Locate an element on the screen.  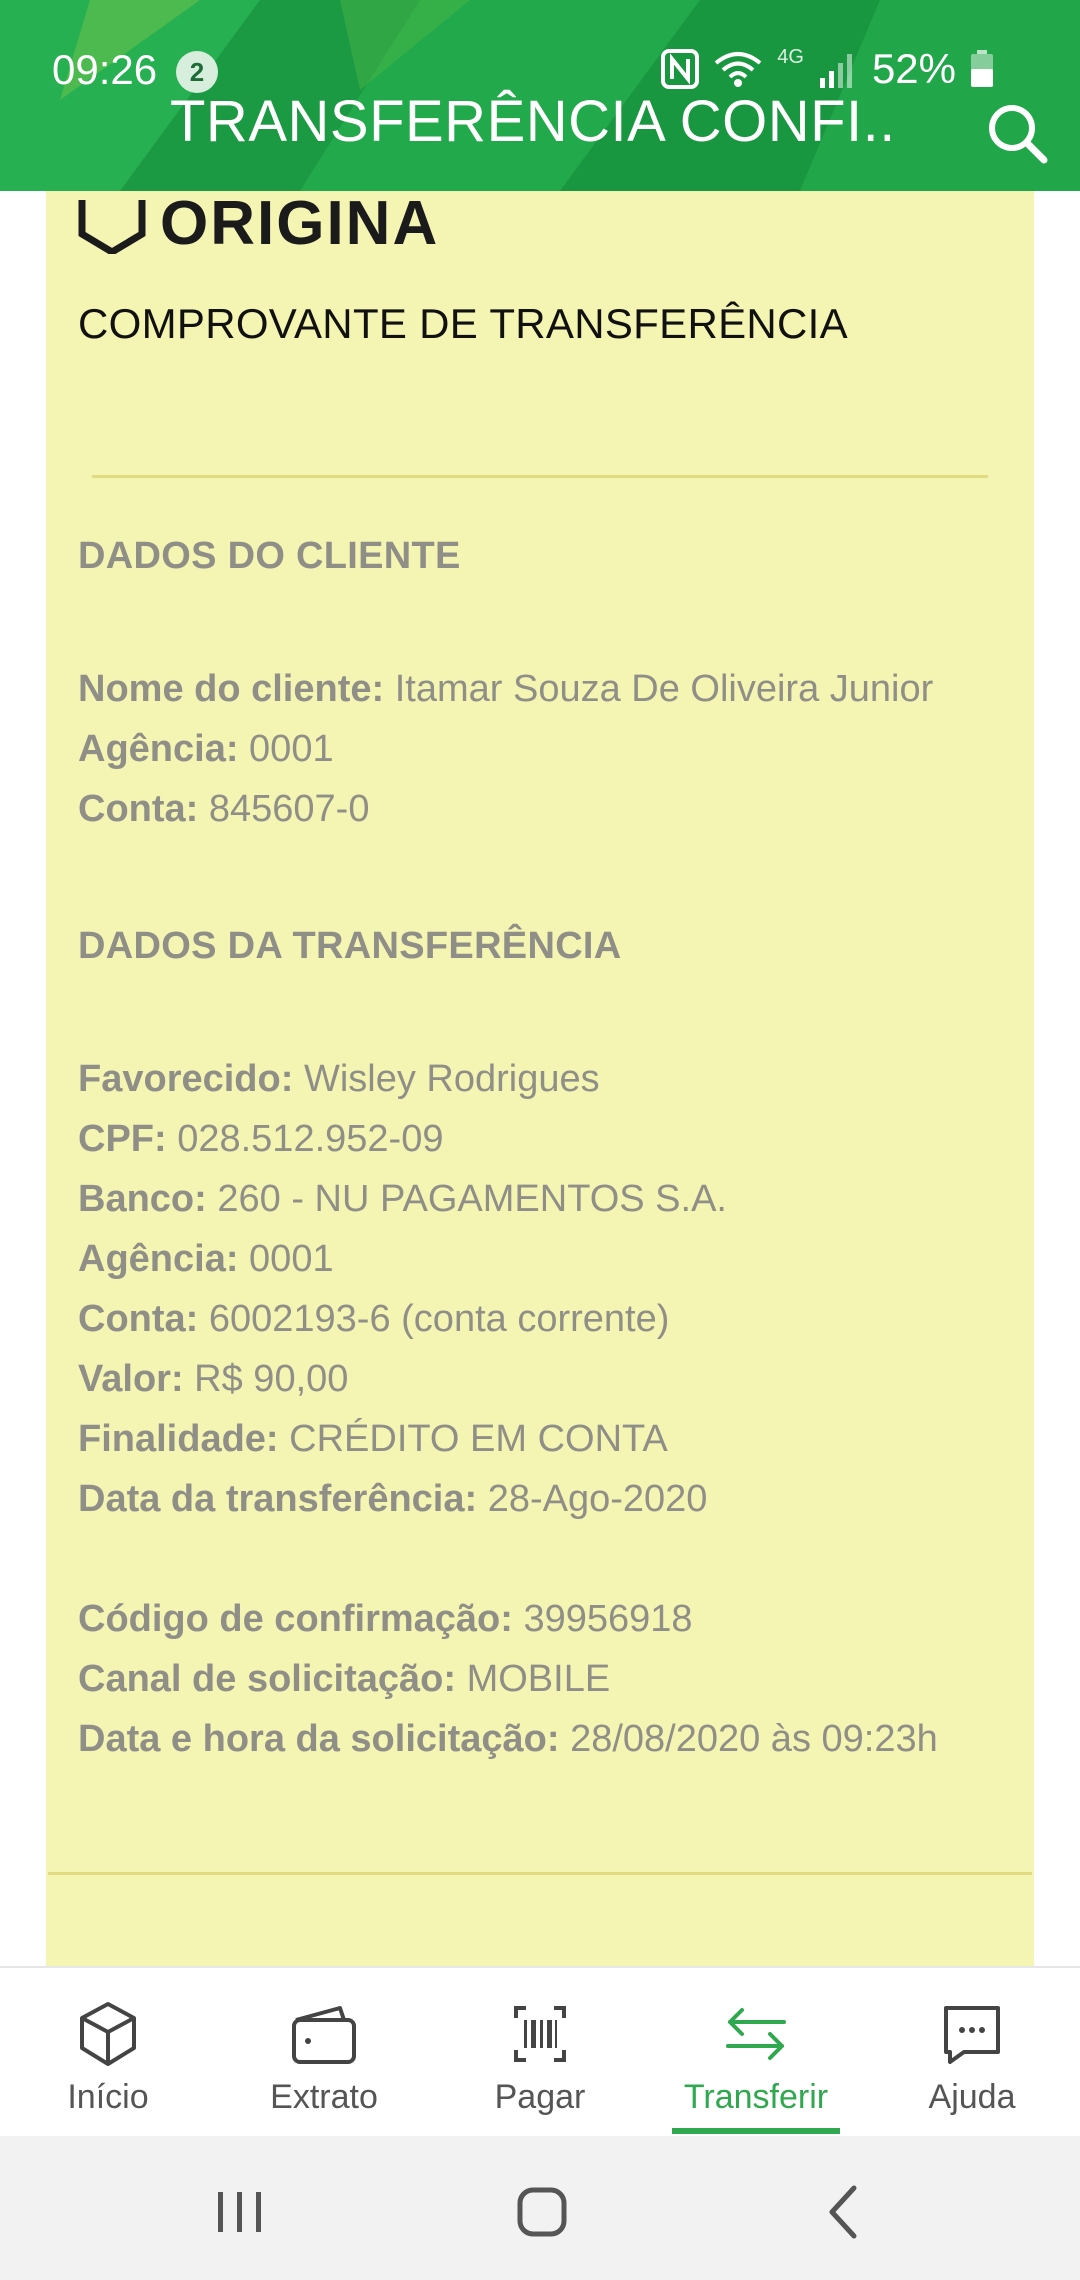
amount-row: Valor: R$ 90,00 is located at coordinates (213, 1379).